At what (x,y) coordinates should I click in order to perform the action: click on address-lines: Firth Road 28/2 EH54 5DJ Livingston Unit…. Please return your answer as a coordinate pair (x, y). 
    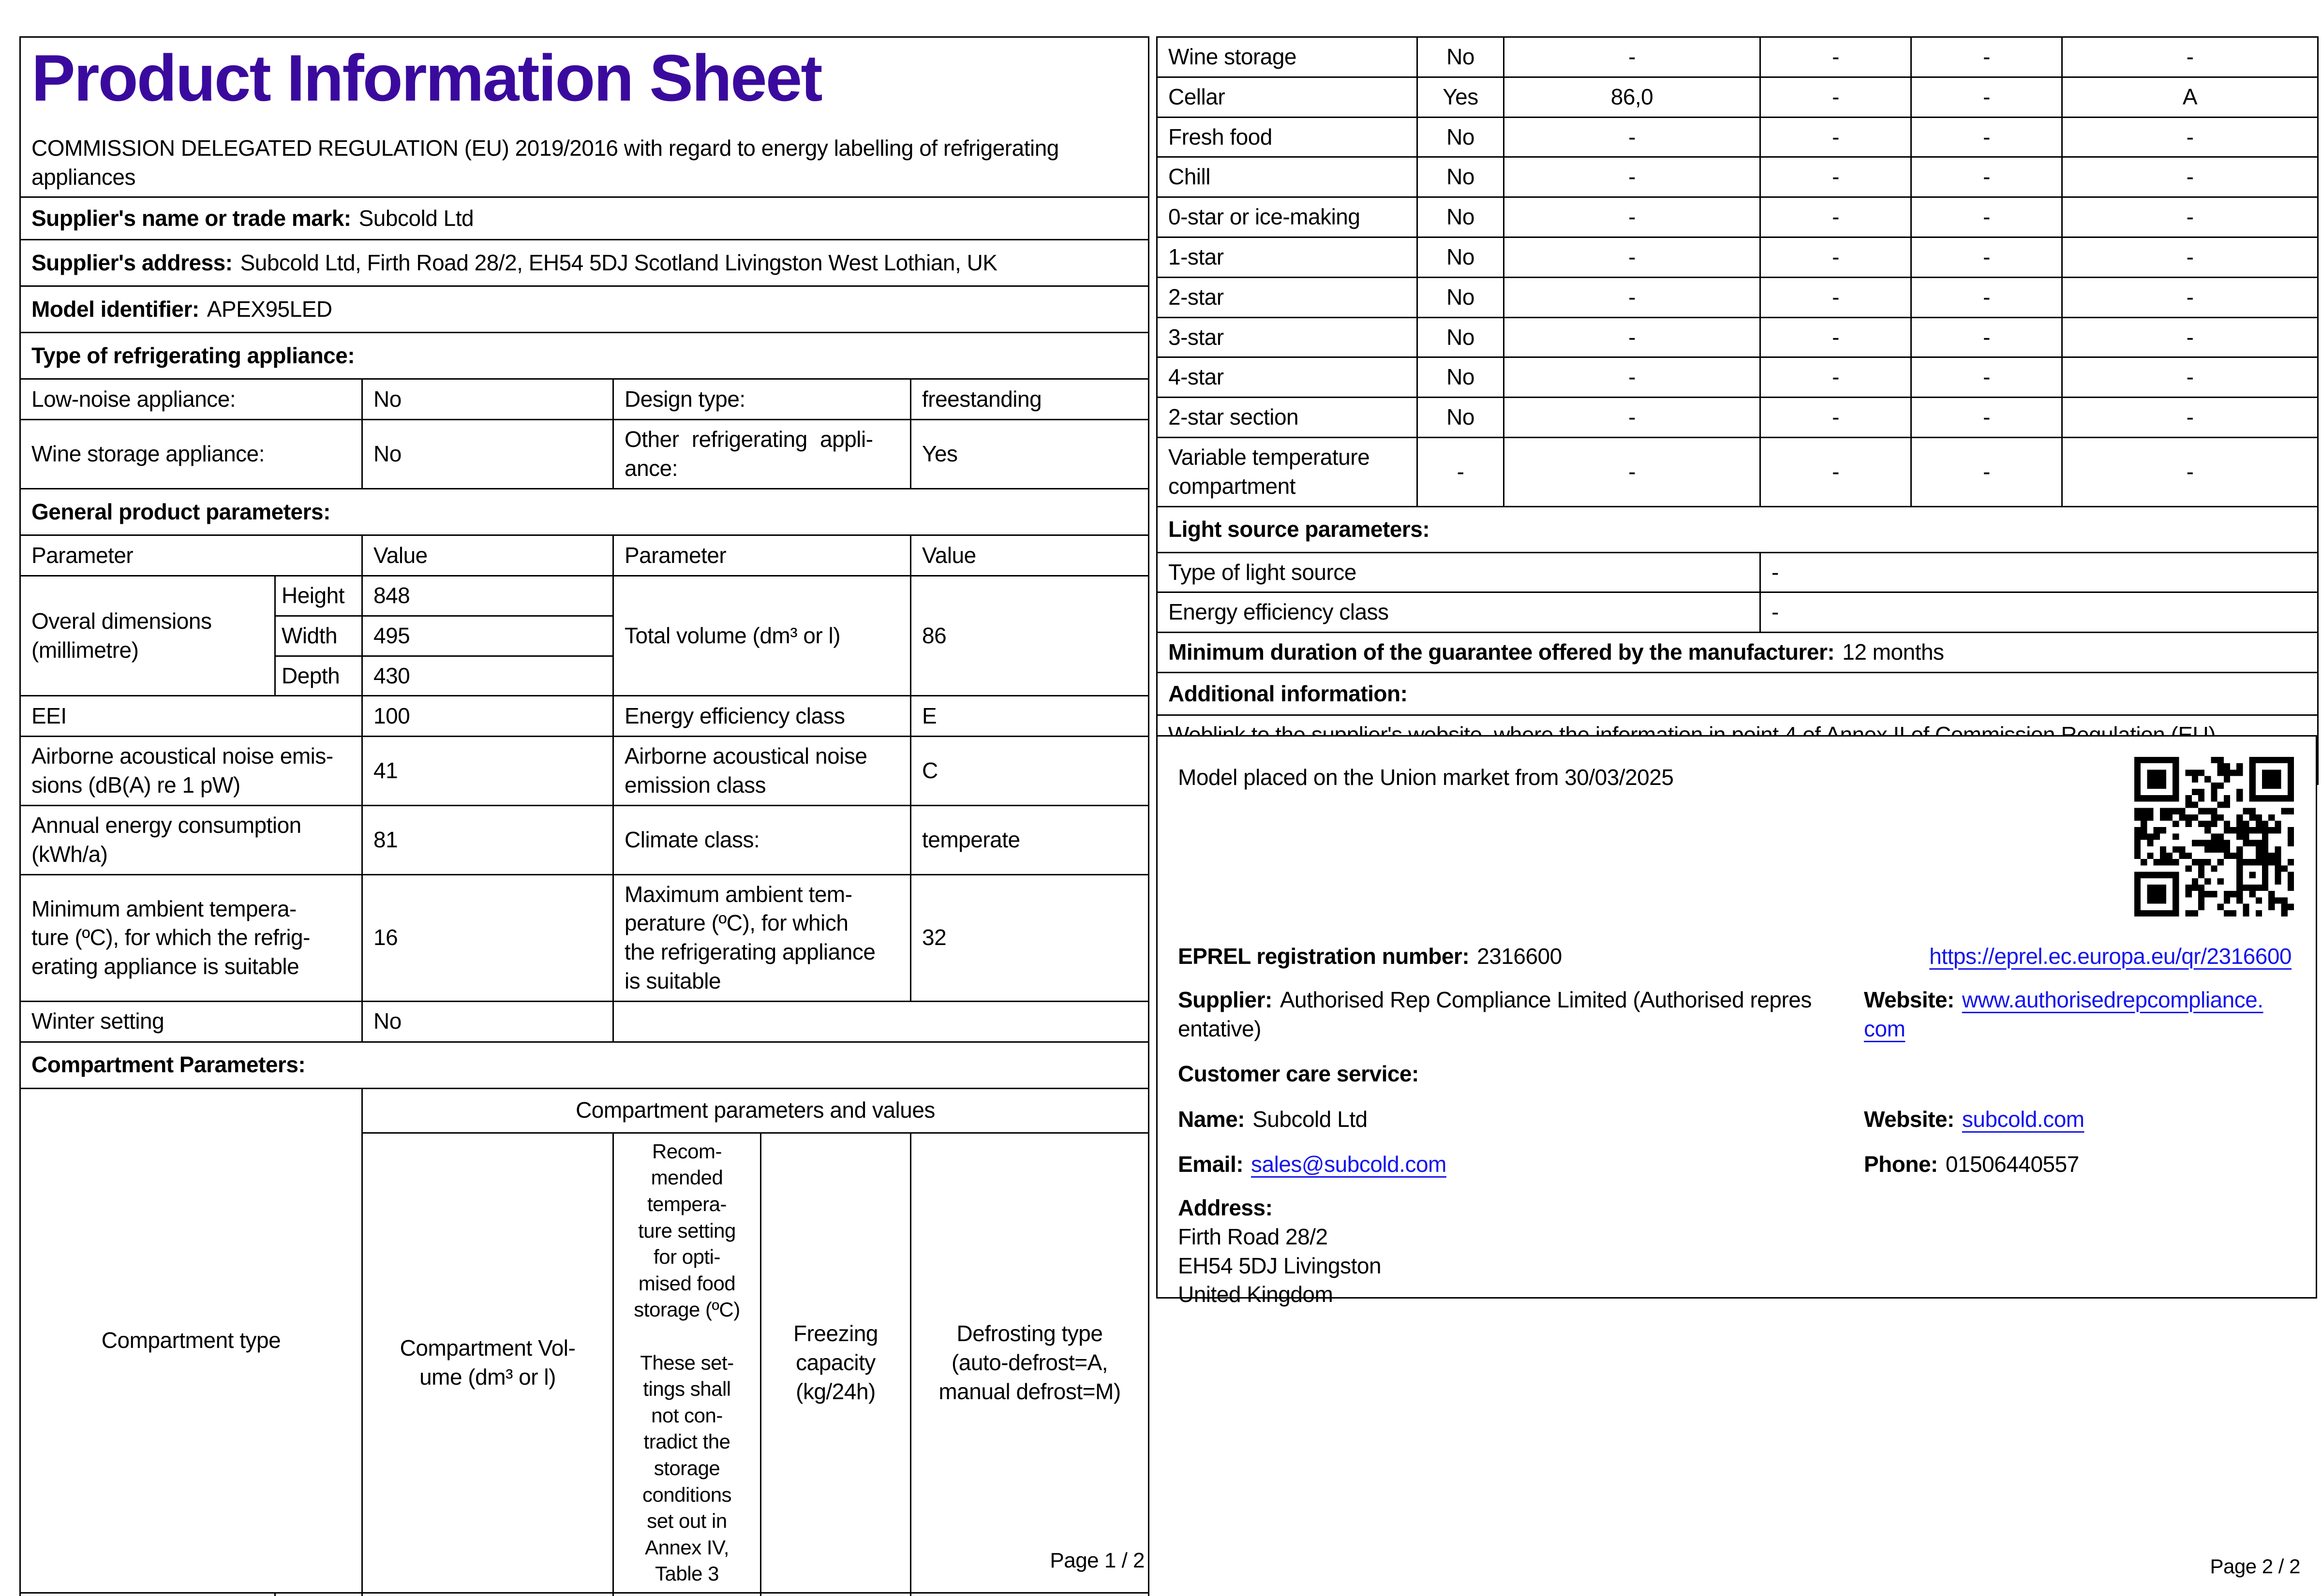
    Looking at the image, I should click on (1280, 1265).